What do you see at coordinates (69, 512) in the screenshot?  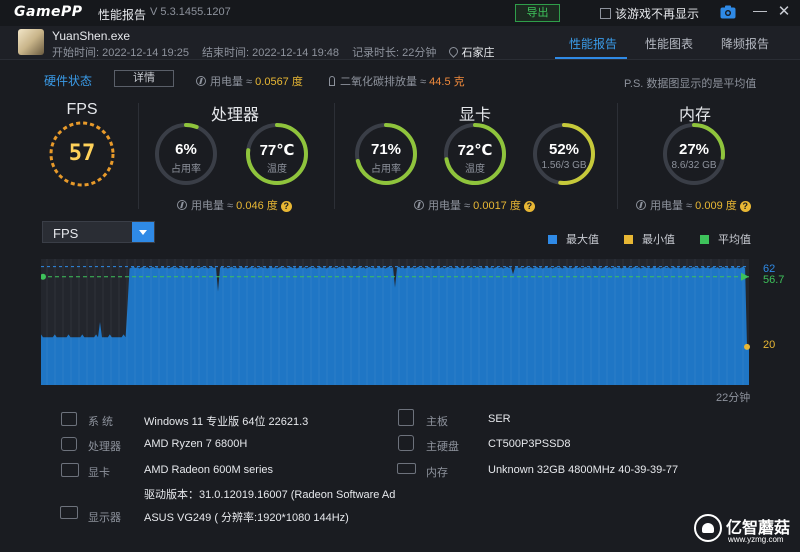 I see `monitor-icon` at bounding box center [69, 512].